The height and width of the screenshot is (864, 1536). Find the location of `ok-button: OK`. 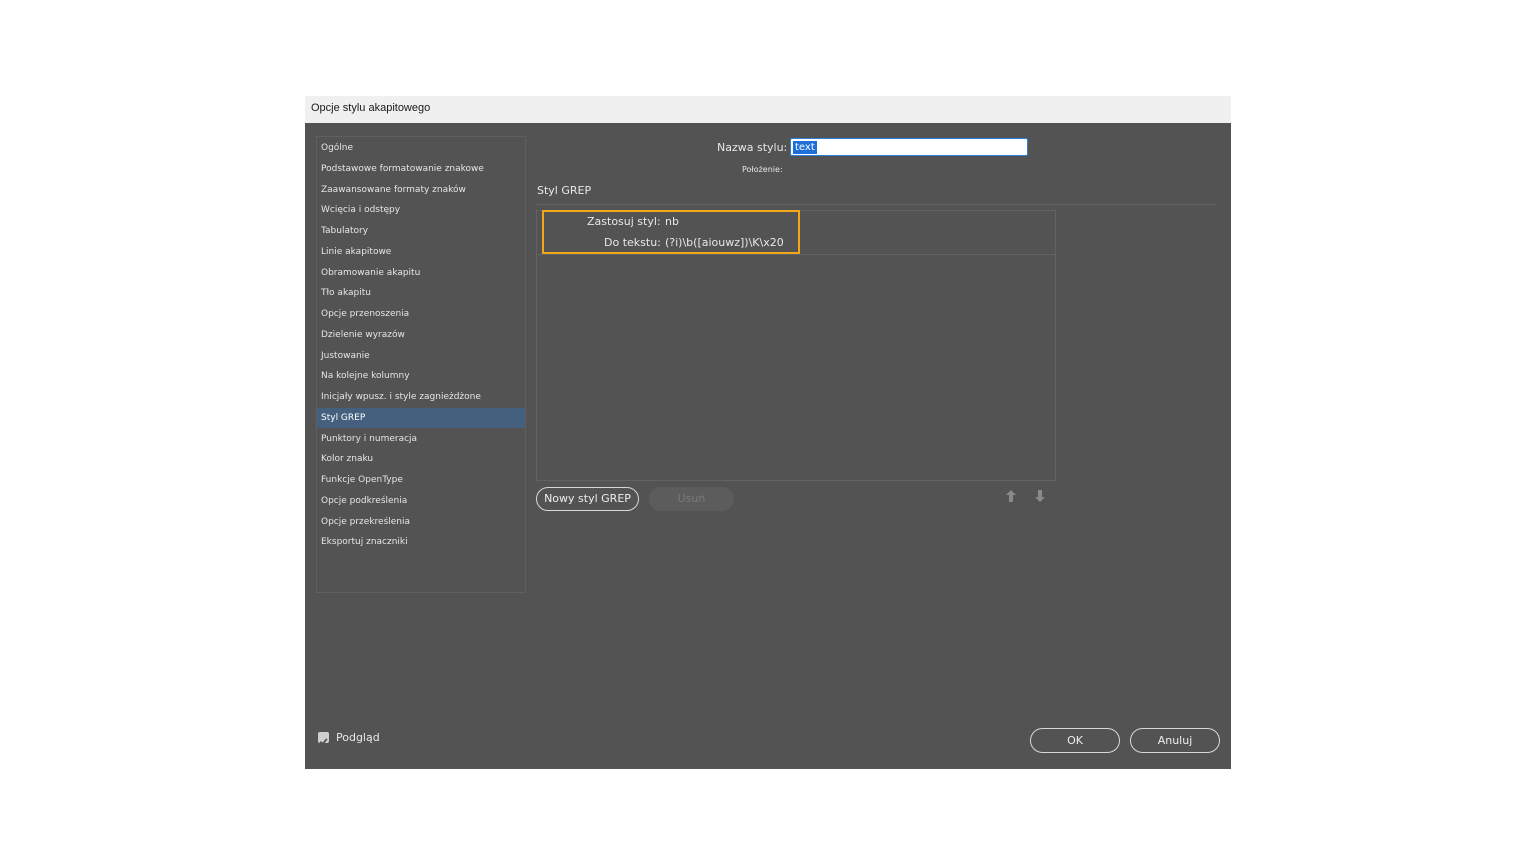

ok-button: OK is located at coordinates (1075, 740).